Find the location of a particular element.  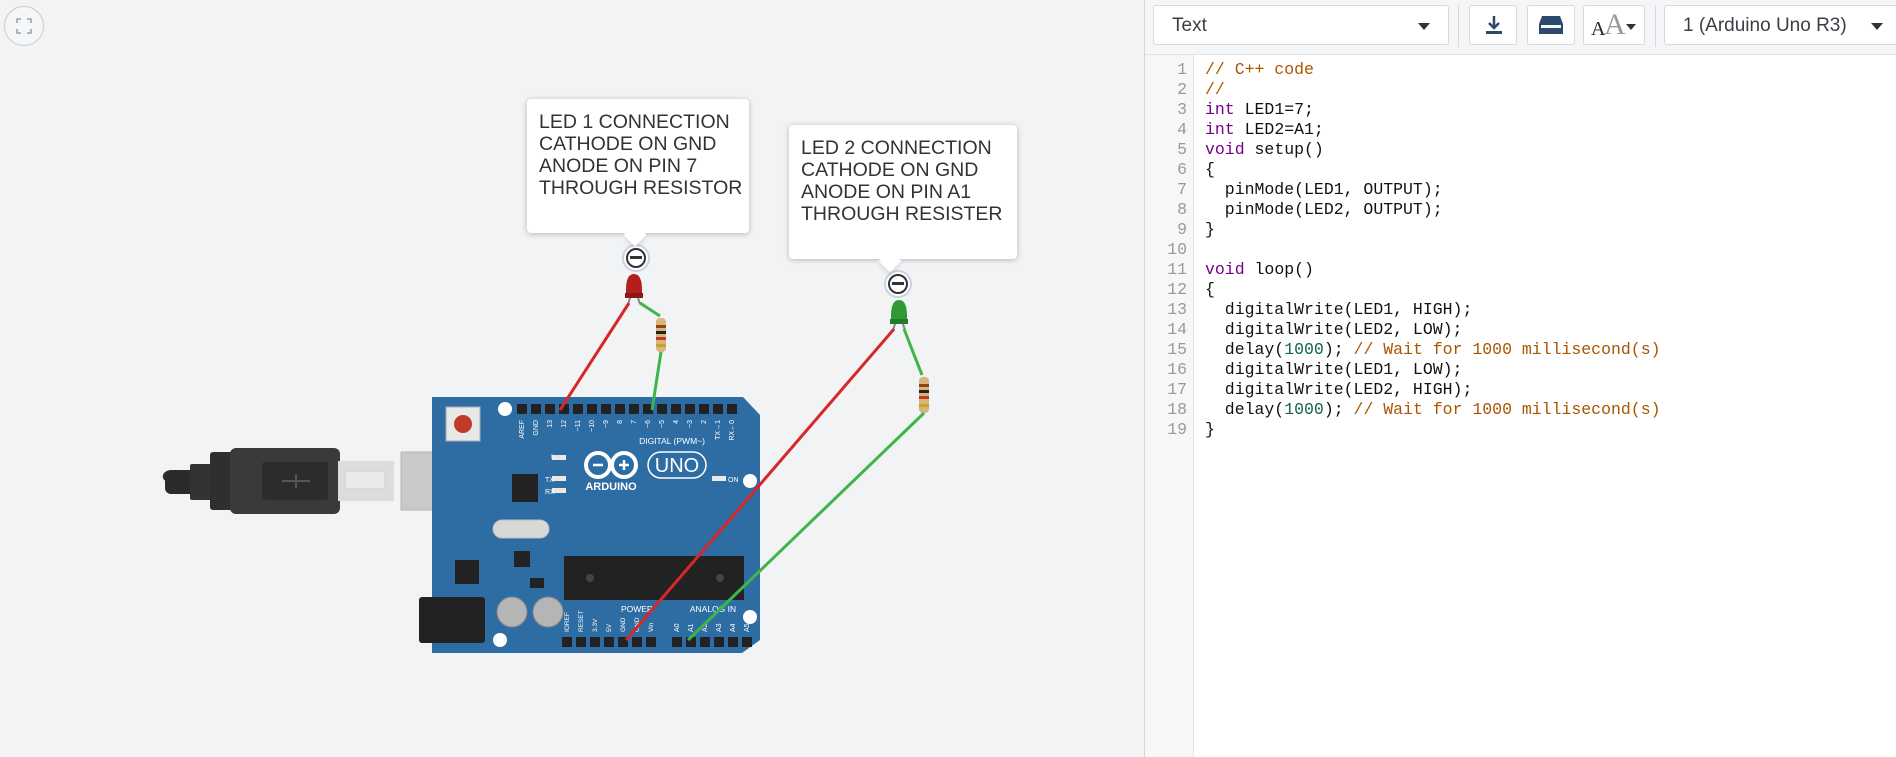

line-number: 11 is located at coordinates (1177, 269).